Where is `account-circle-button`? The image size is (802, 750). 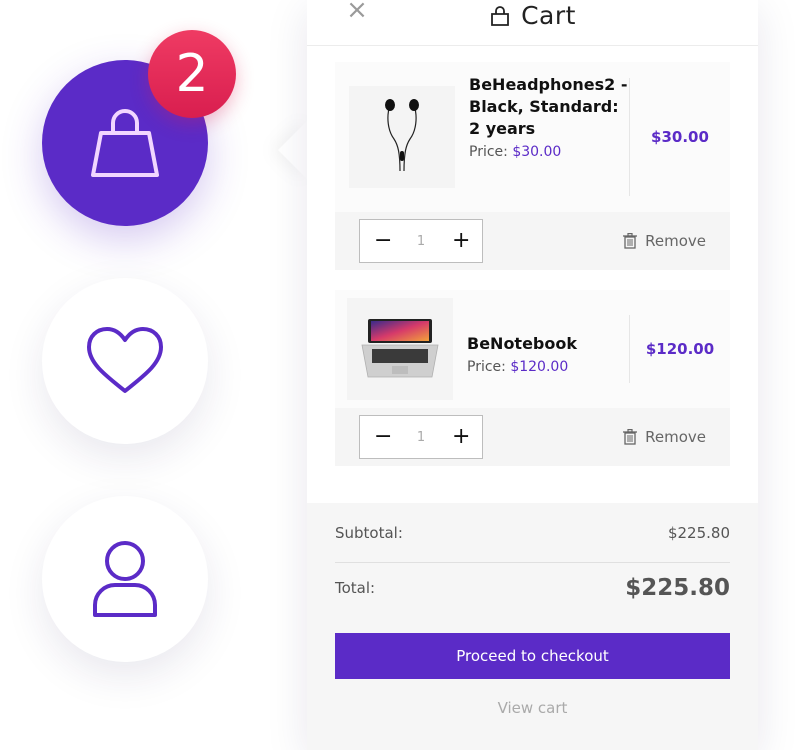
account-circle-button is located at coordinates (125, 579).